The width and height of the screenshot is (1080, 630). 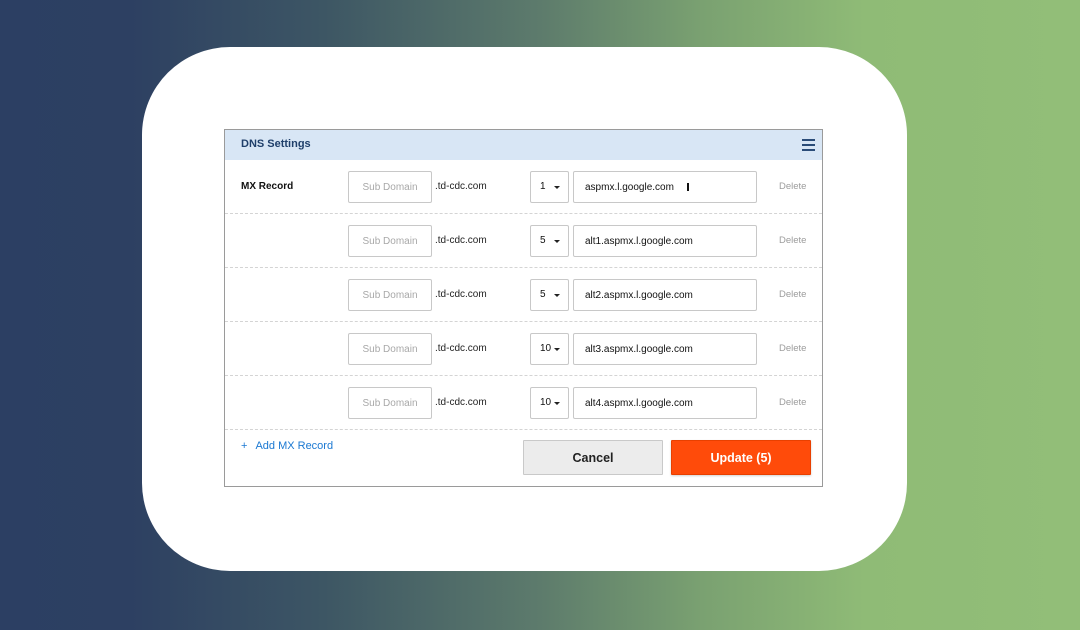 I want to click on panel-header: DNS Settings, so click(x=523, y=145).